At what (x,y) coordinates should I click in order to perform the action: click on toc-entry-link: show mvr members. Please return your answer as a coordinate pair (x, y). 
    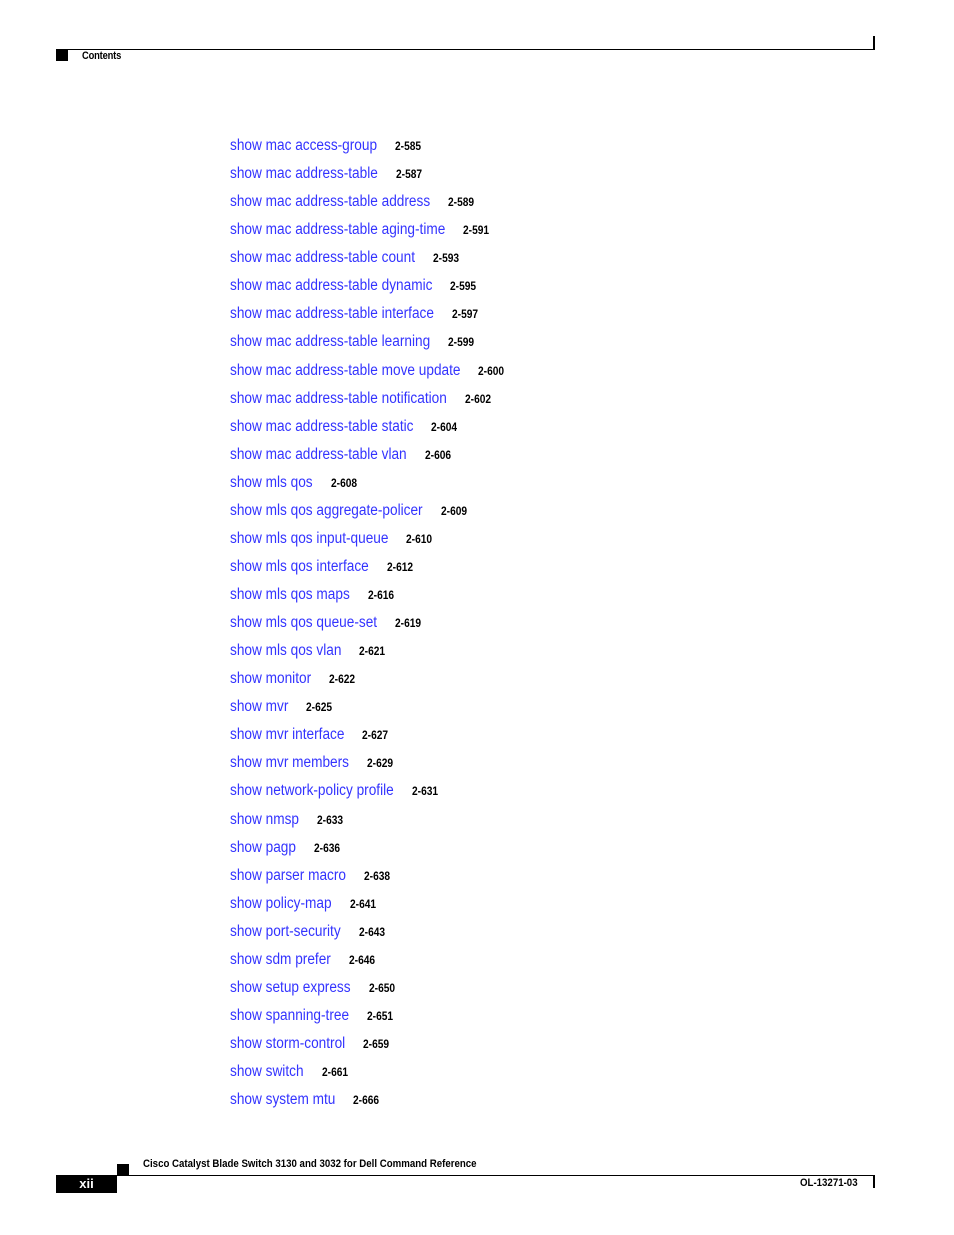
    Looking at the image, I should click on (289, 763).